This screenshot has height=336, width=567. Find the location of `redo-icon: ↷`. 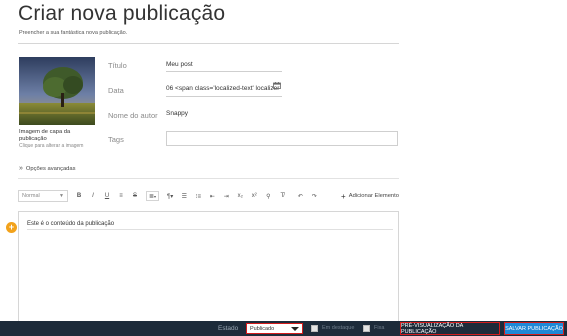

redo-icon: ↷ is located at coordinates (314, 196).